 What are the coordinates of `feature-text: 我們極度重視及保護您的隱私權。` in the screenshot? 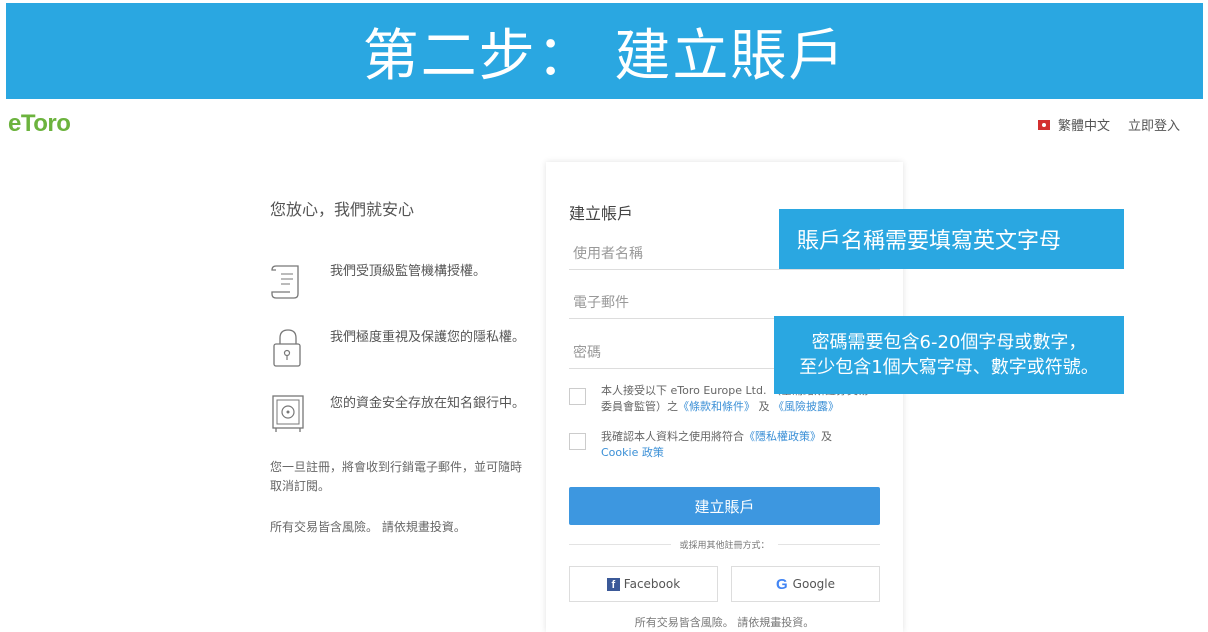 It's located at (428, 337).